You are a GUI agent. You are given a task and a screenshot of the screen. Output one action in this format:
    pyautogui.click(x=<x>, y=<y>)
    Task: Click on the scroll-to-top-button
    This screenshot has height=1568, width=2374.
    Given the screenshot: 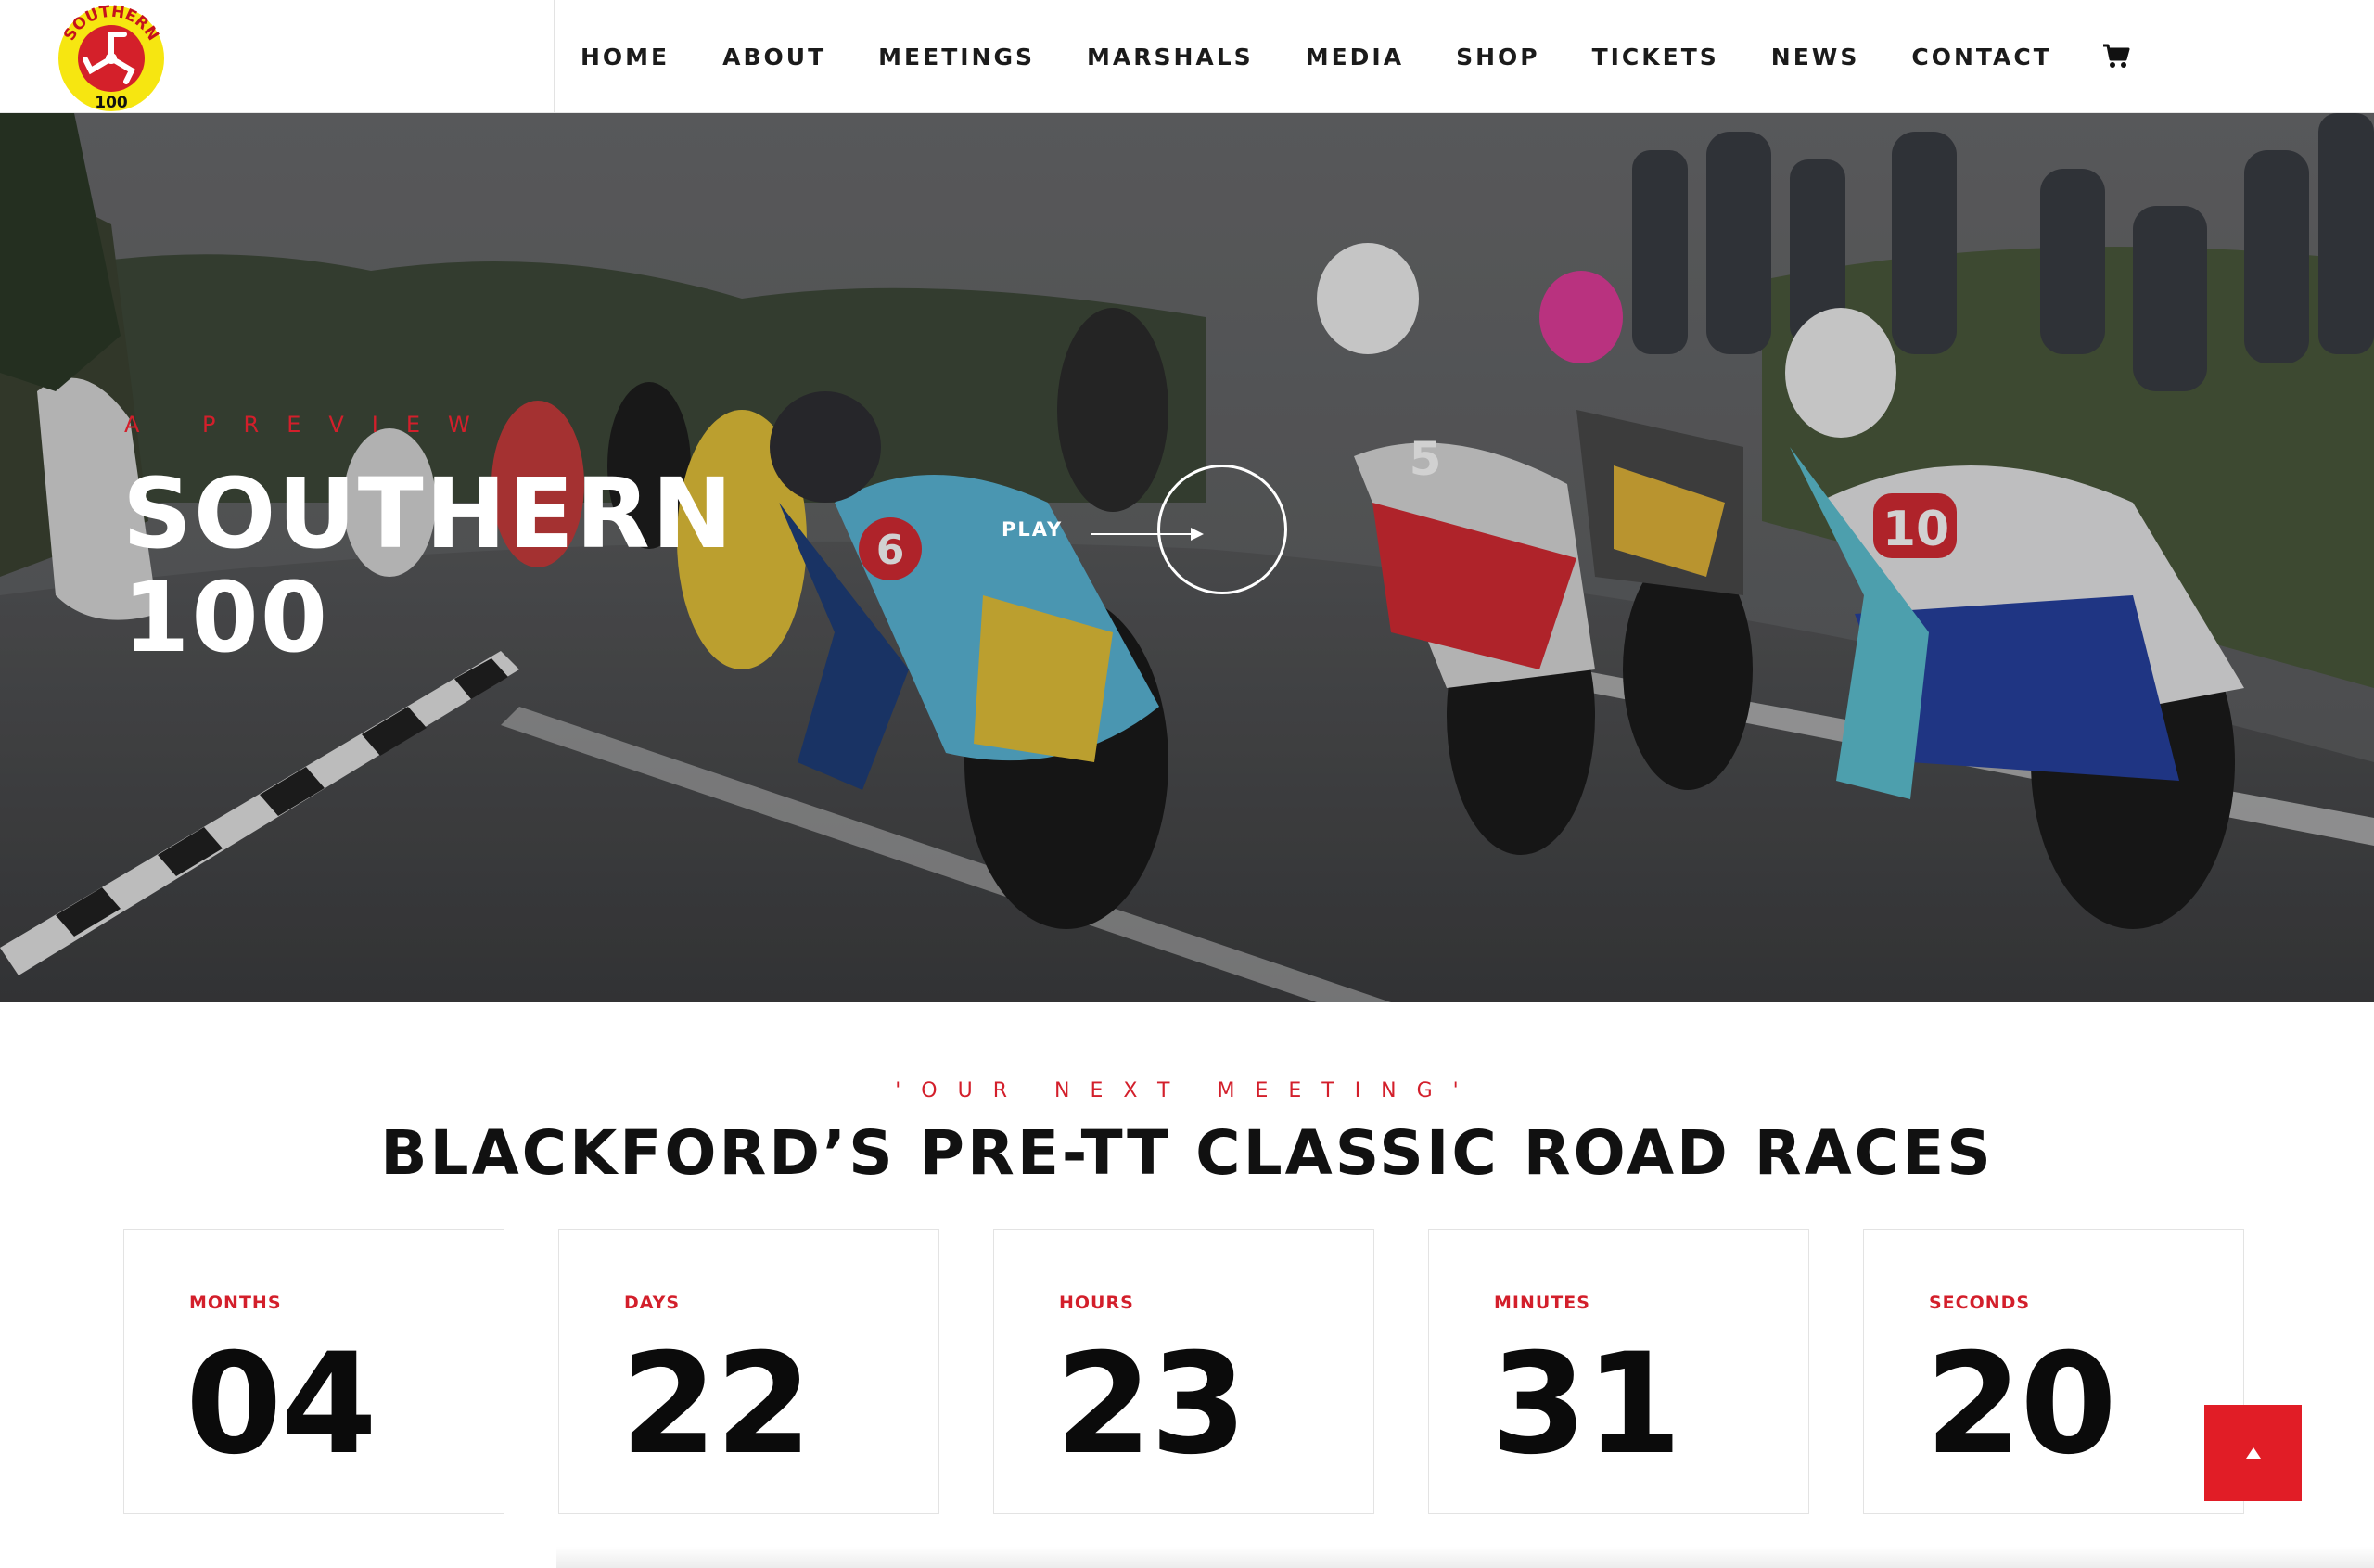 What is the action you would take?
    pyautogui.click(x=2253, y=1453)
    